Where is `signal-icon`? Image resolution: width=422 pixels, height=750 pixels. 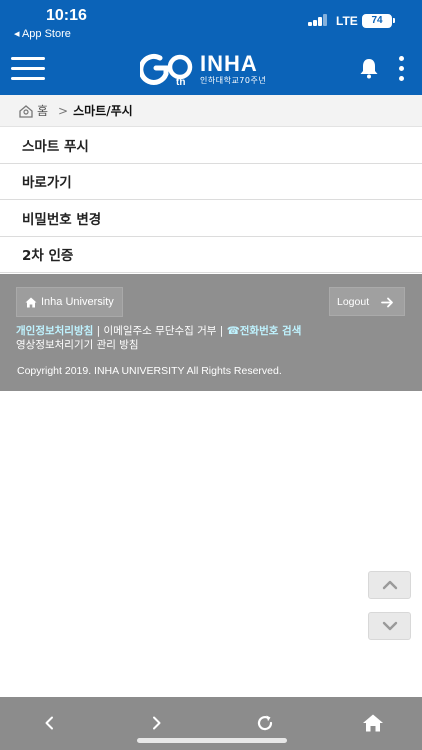 signal-icon is located at coordinates (319, 20).